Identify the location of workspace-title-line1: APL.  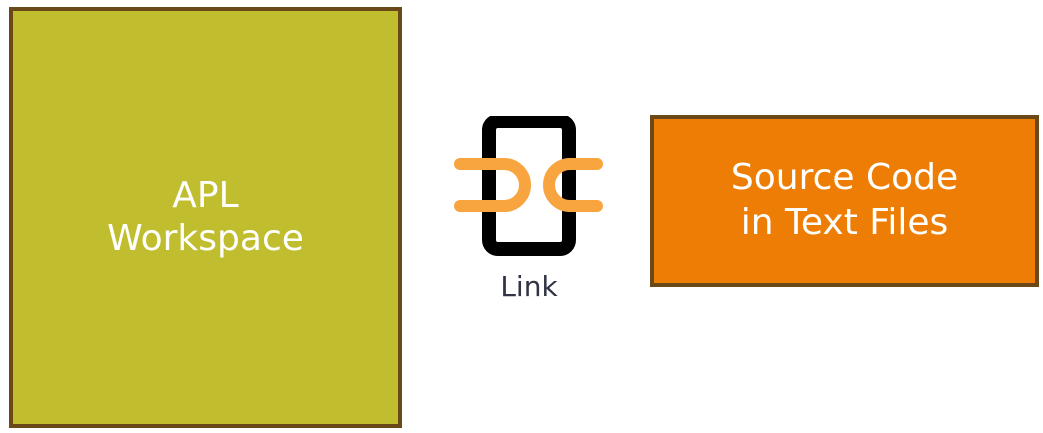
(205, 196).